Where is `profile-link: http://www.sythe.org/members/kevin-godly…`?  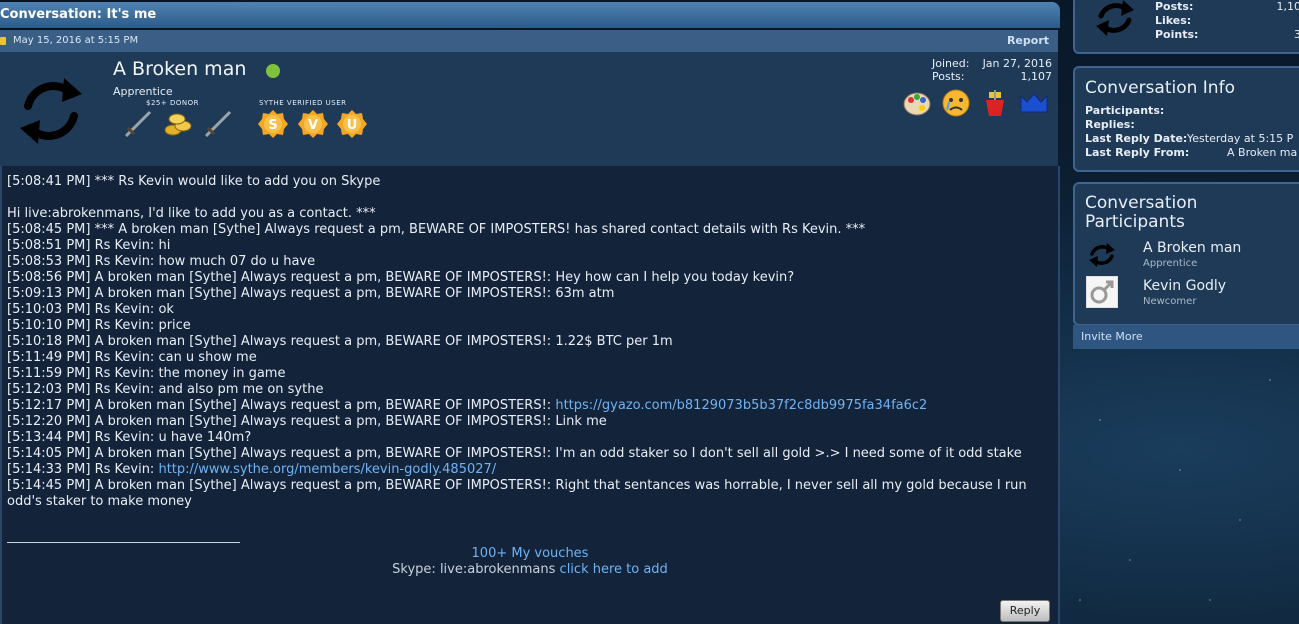 profile-link: http://www.sythe.org/members/kevin-godly… is located at coordinates (327, 469).